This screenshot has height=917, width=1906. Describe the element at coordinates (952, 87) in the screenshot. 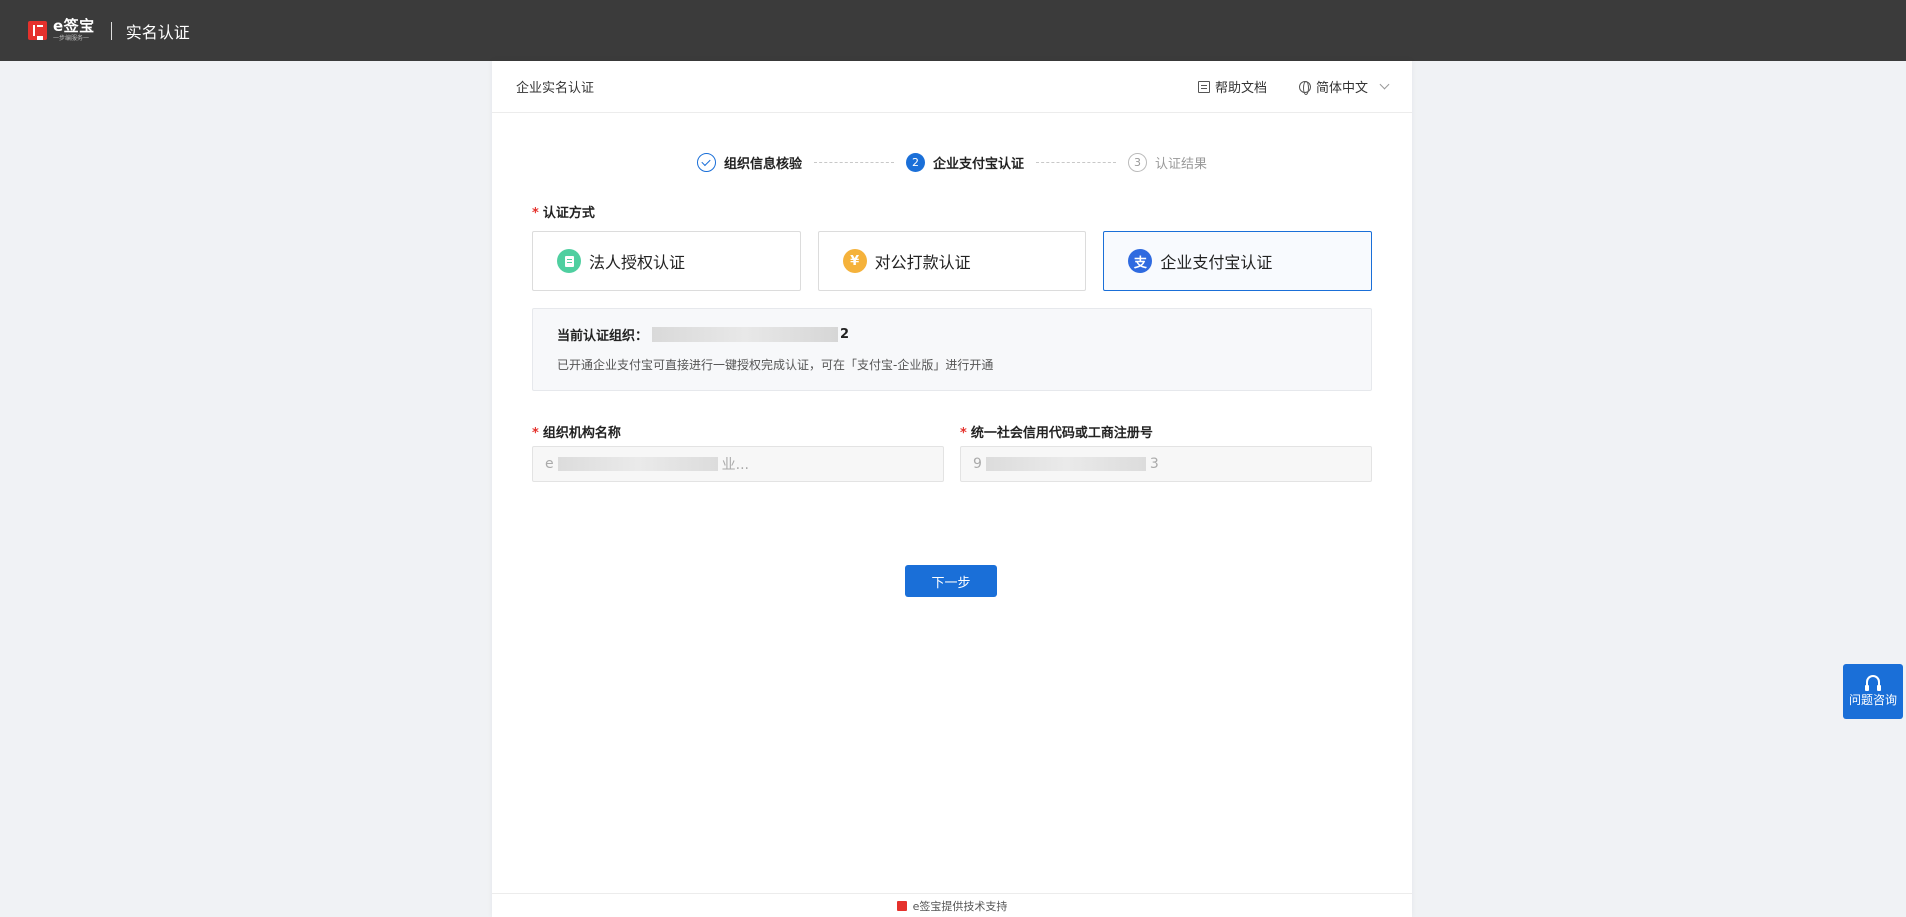

I see `card-header: 企业实名认证 帮助文档 简体中文` at that location.